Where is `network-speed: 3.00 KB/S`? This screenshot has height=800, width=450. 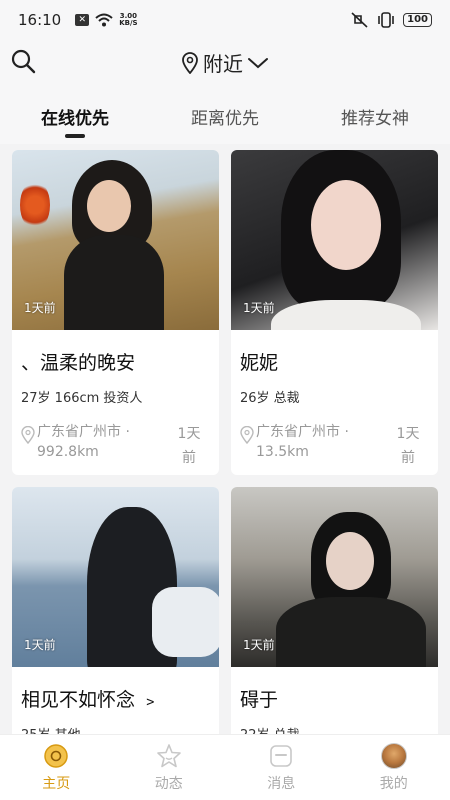
network-speed: 3.00 KB/S is located at coordinates (128, 20).